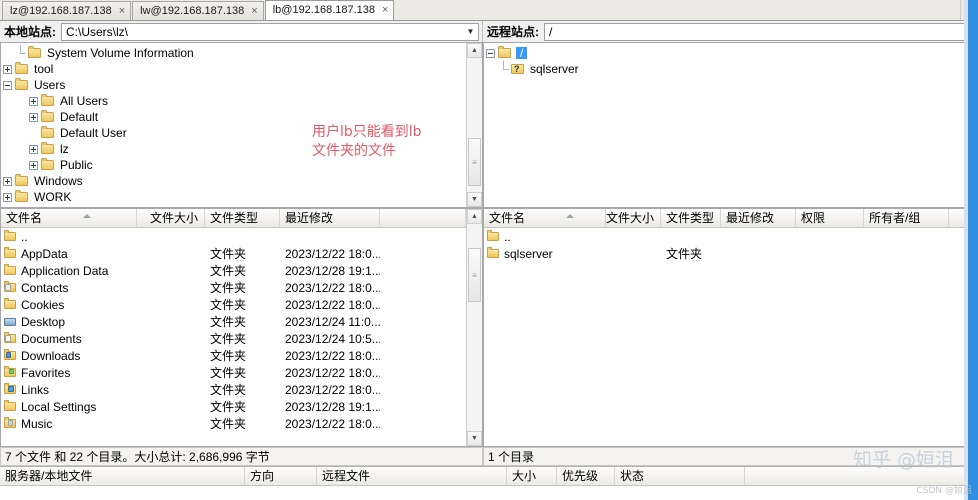 The image size is (978, 500). Describe the element at coordinates (330, 236) in the screenshot. I see `cell-modified` at that location.